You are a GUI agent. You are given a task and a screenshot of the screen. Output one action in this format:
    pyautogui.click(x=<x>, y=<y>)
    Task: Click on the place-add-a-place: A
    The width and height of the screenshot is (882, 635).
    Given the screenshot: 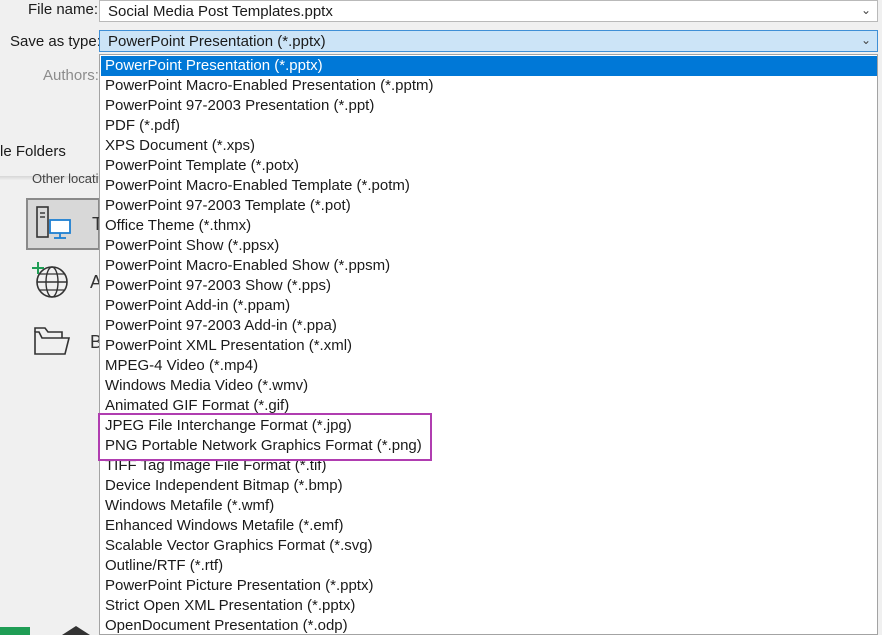 What is the action you would take?
    pyautogui.click(x=64, y=284)
    